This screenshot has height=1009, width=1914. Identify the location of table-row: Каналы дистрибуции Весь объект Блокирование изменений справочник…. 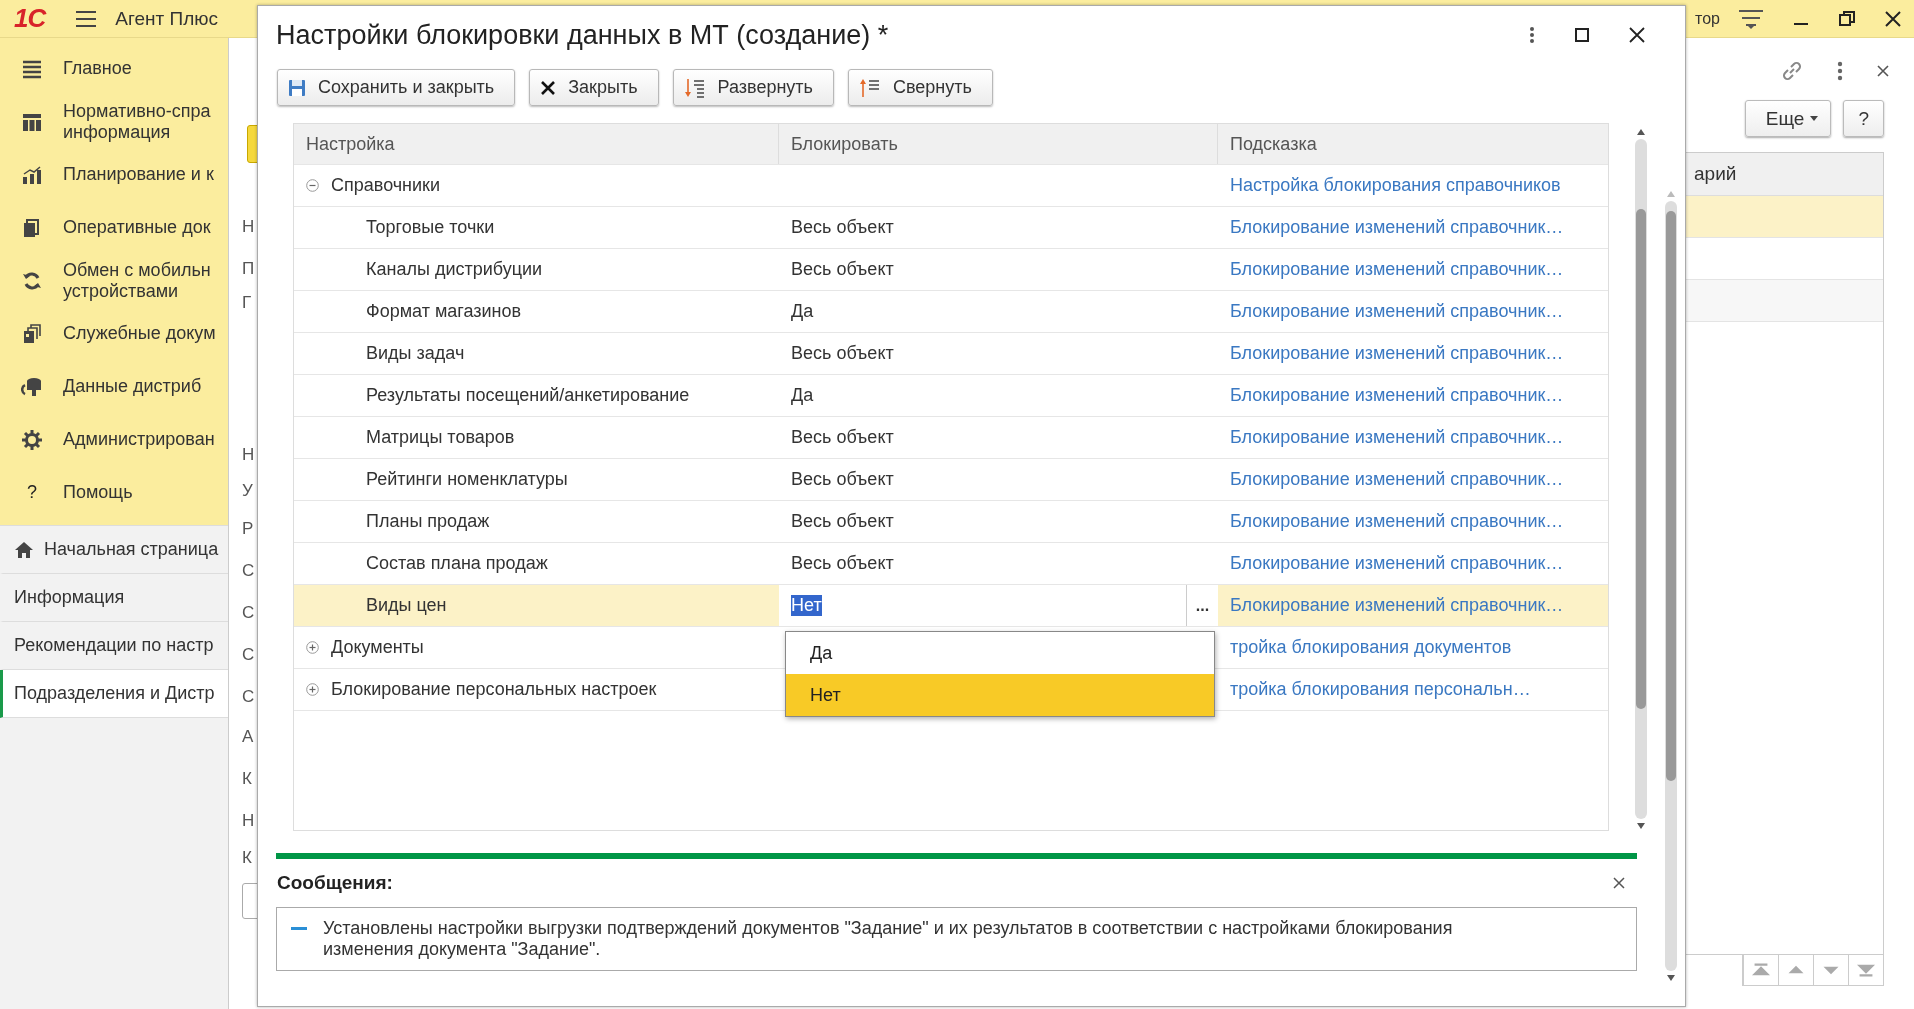
(951, 270).